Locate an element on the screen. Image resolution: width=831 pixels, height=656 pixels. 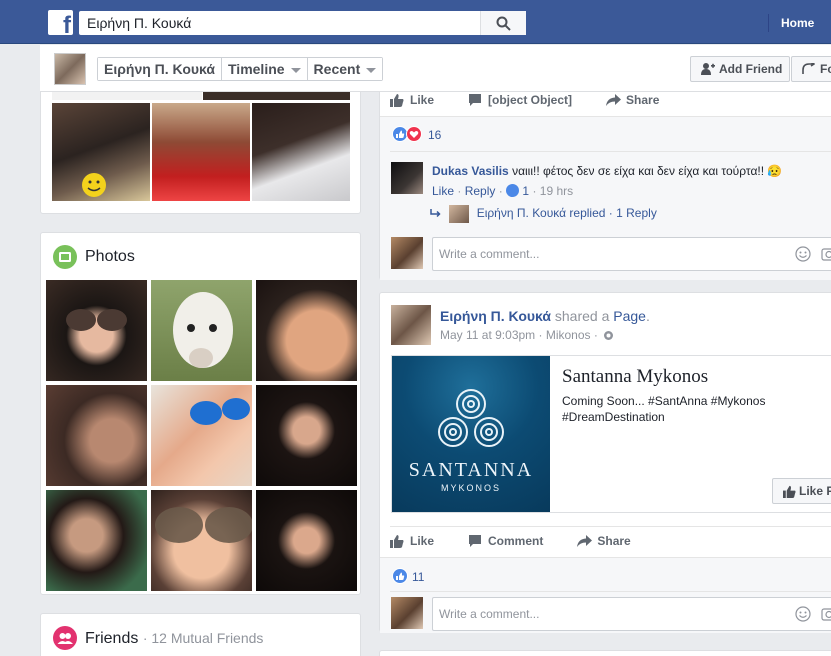
chevron-down-icon is located at coordinates (295, 70).